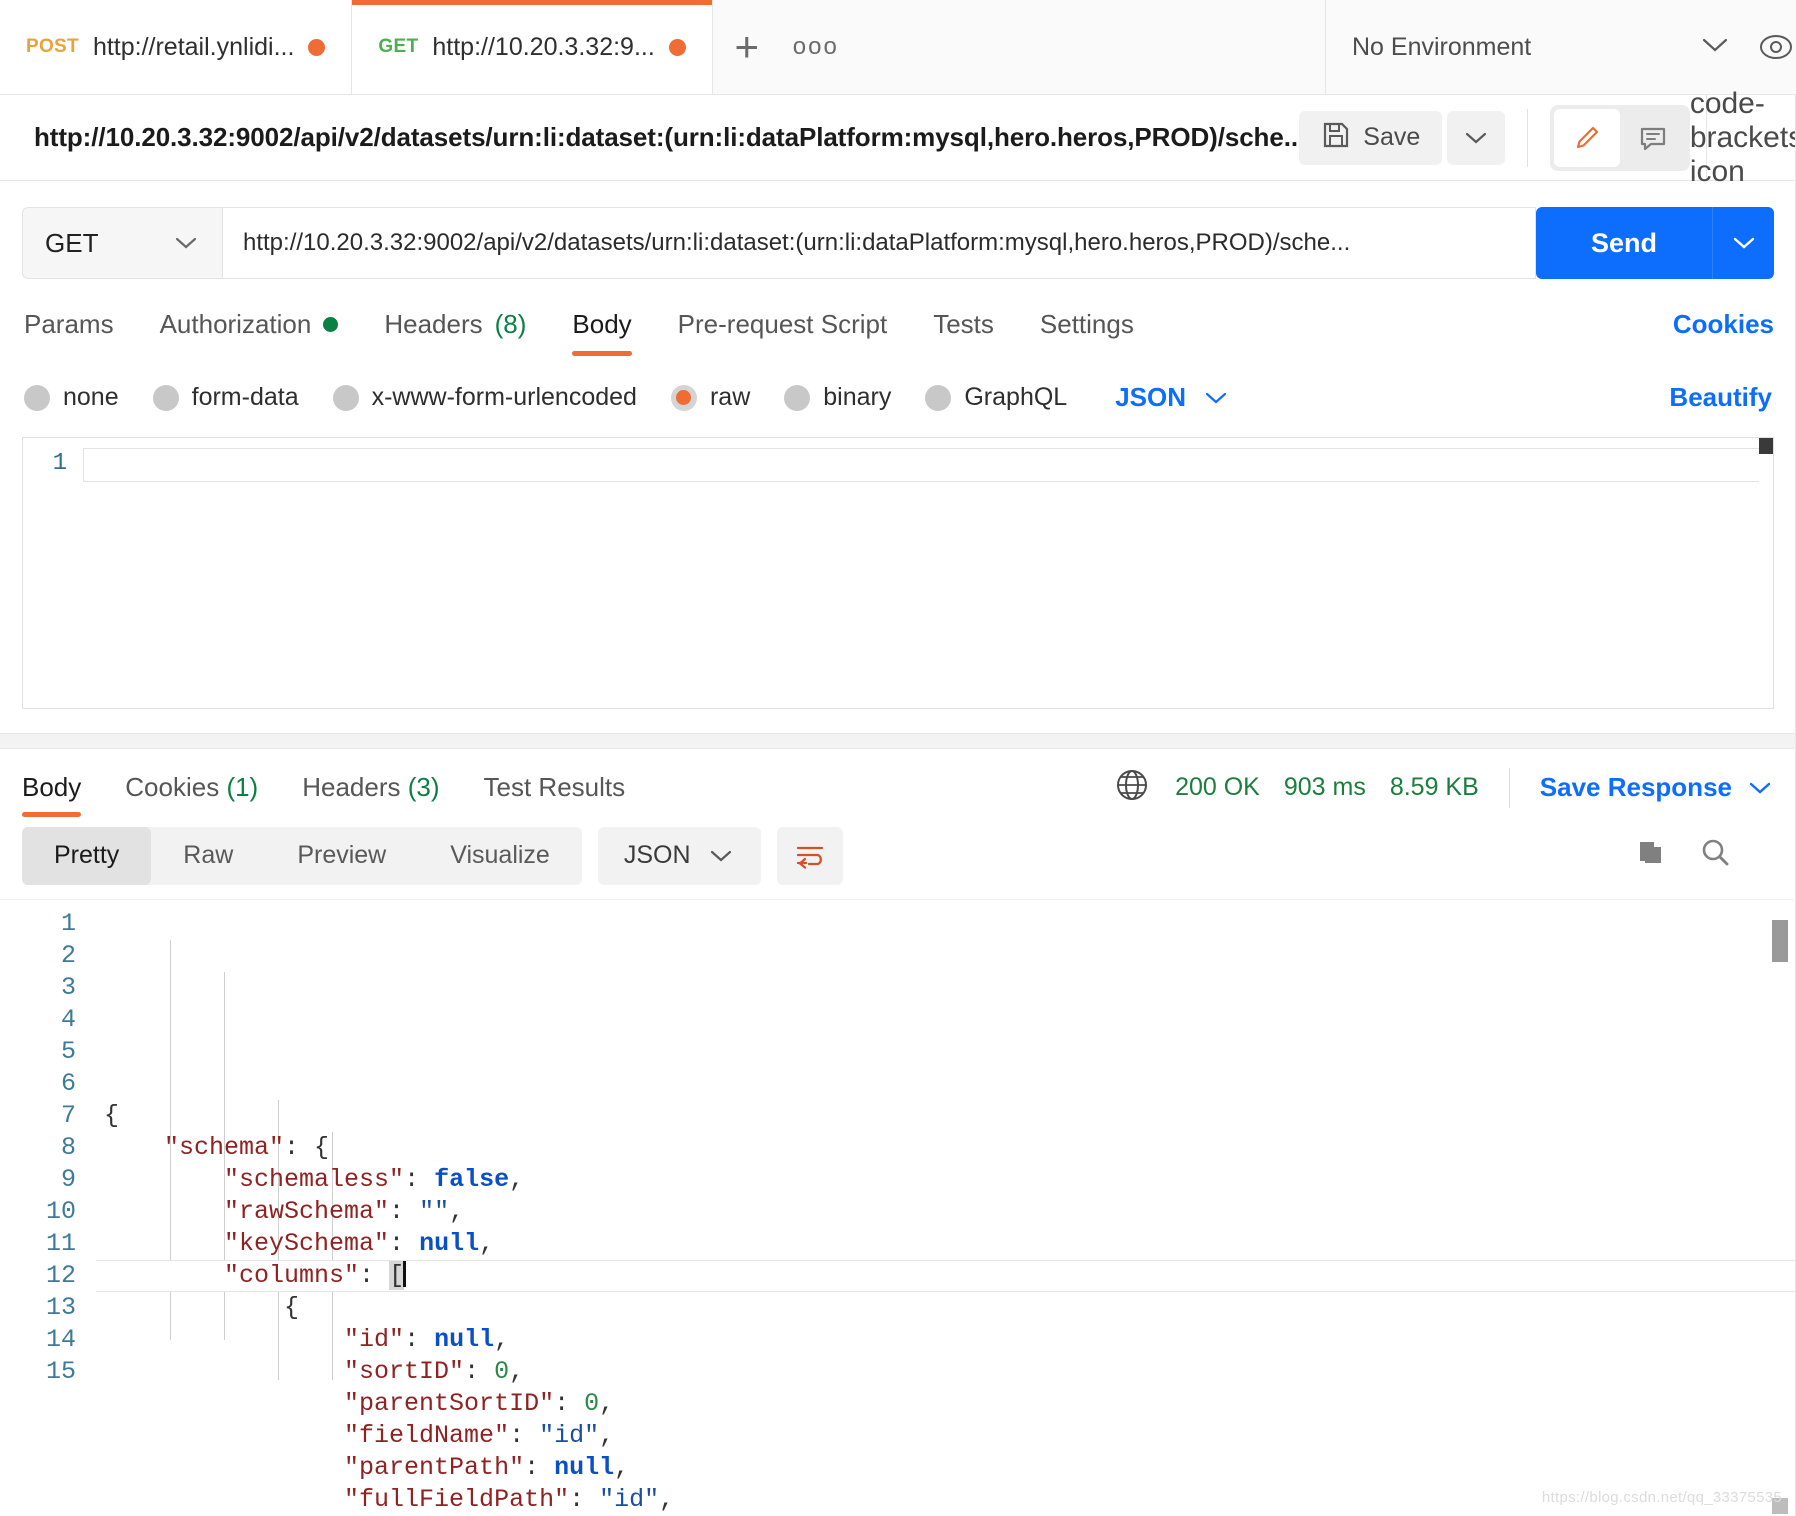  What do you see at coordinates (472, 1179) in the screenshot?
I see `code-token: false` at bounding box center [472, 1179].